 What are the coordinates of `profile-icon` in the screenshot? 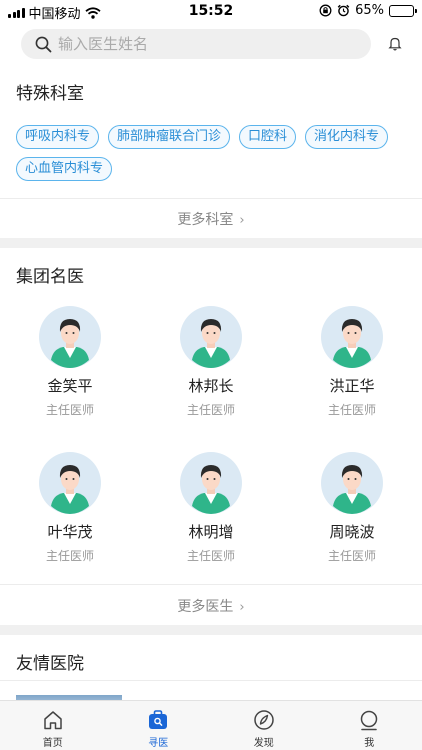 It's located at (369, 720).